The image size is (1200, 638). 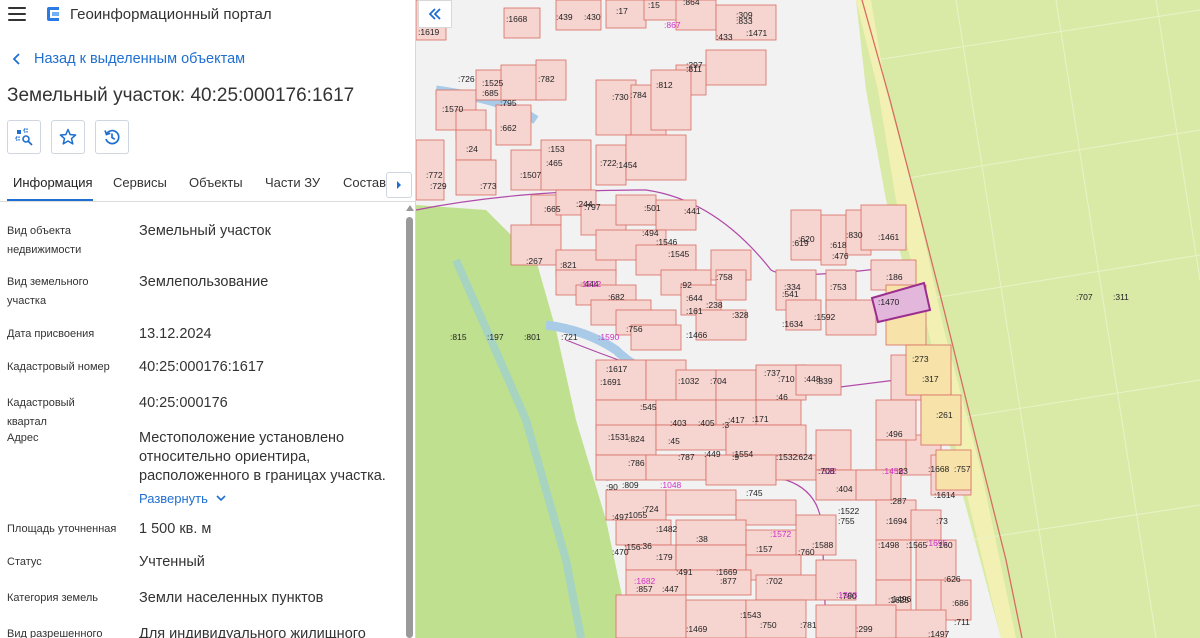 I want to click on collapse-panel-button, so click(x=435, y=14).